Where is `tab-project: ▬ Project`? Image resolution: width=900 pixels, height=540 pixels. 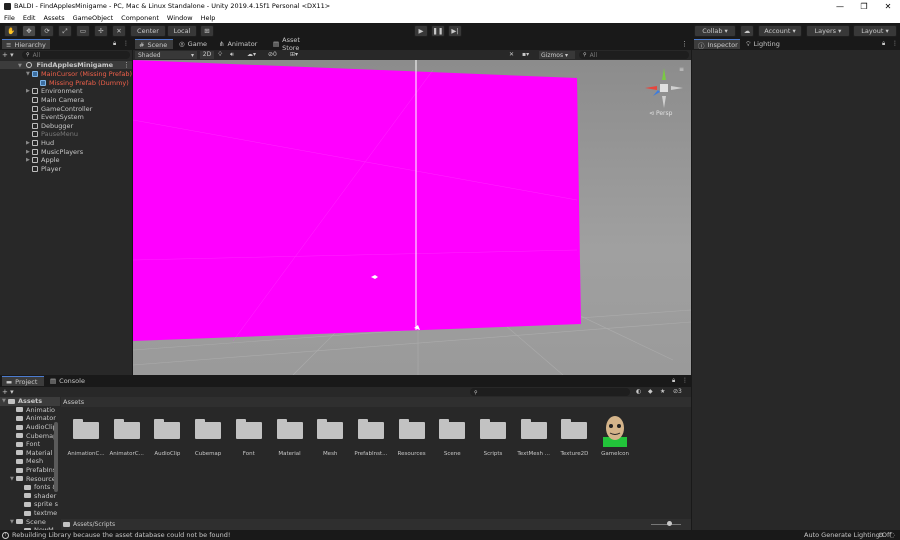 tab-project: ▬ Project is located at coordinates (23, 381).